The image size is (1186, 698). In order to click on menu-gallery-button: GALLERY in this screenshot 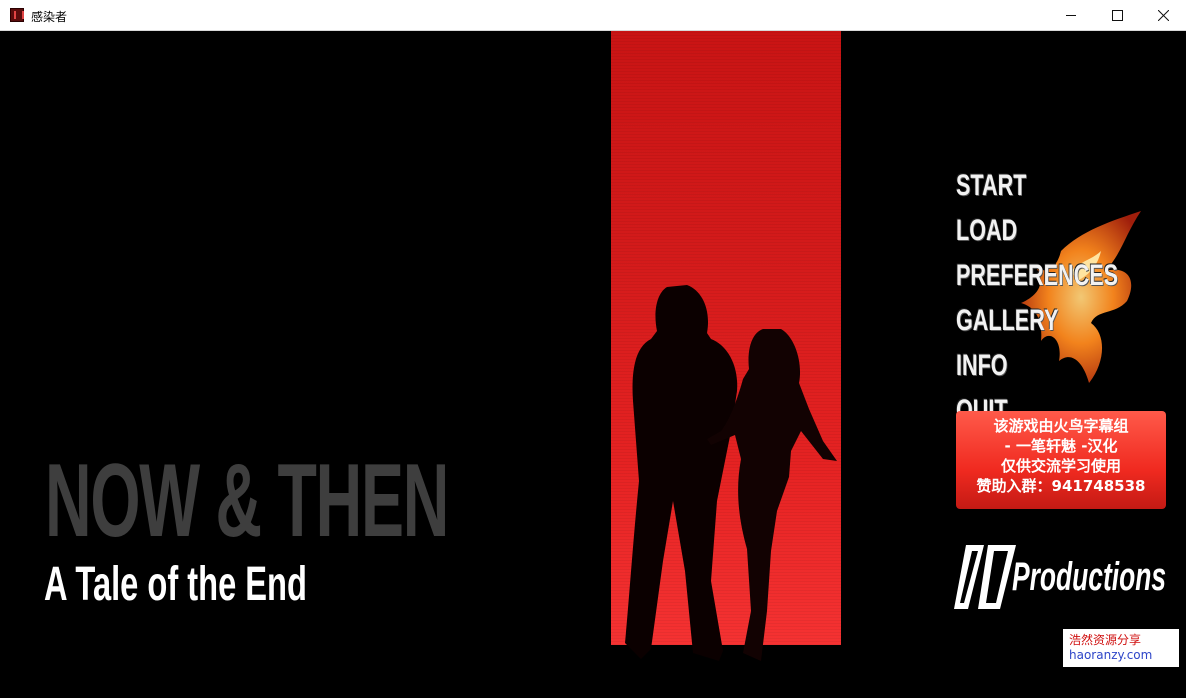, I will do `click(1037, 320)`.